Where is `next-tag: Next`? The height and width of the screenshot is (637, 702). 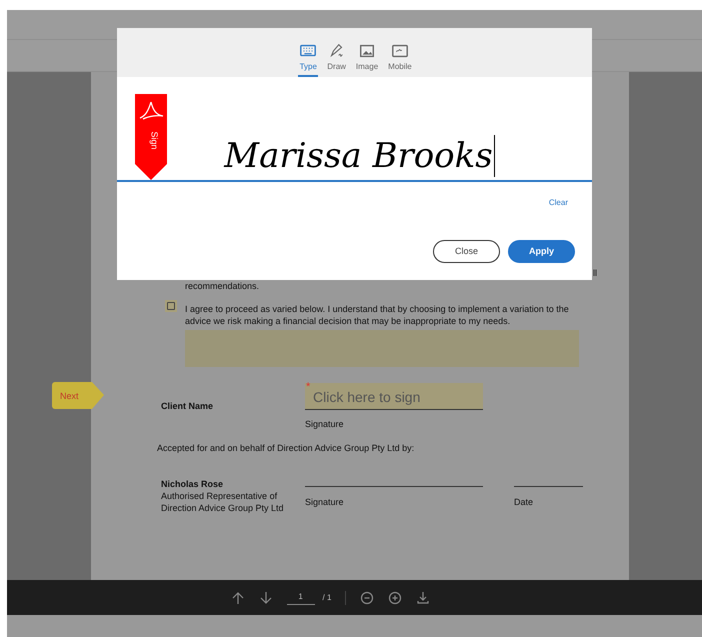 next-tag: Next is located at coordinates (78, 395).